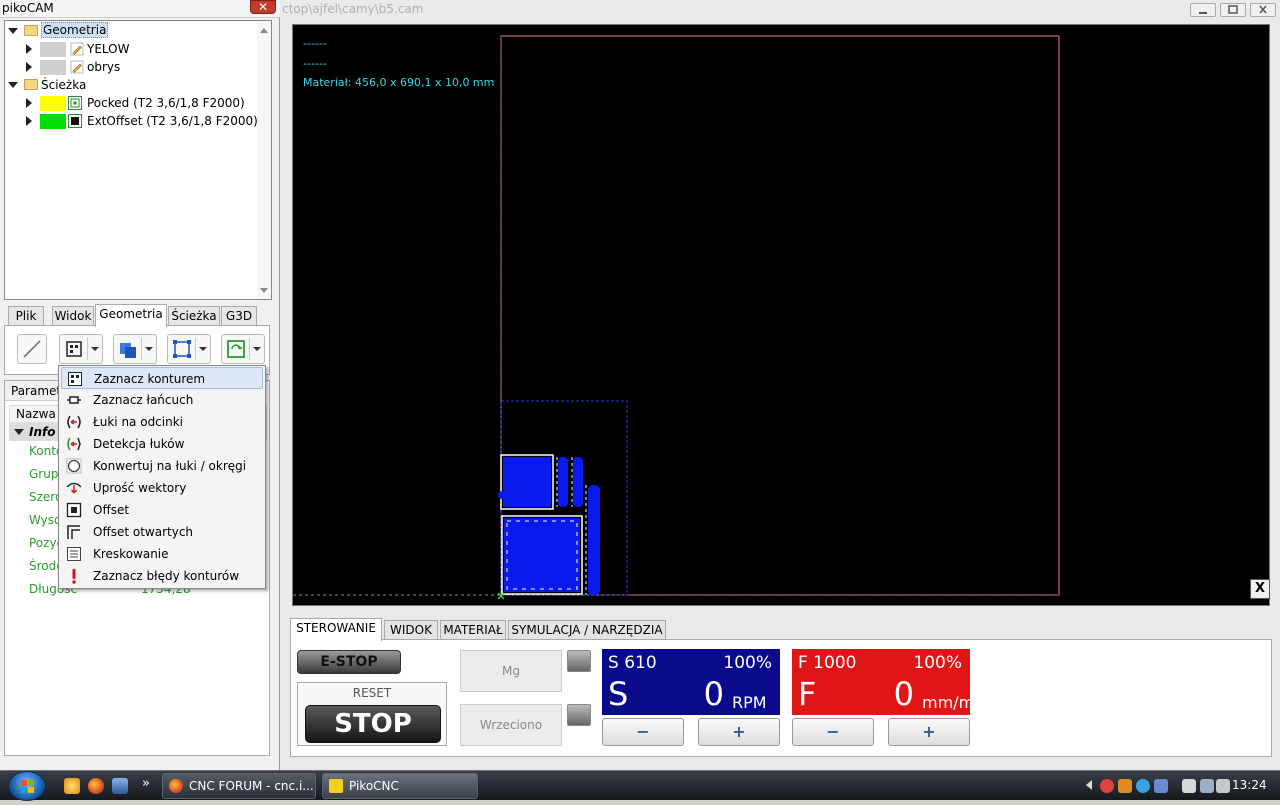 This screenshot has height=805, width=1280. What do you see at coordinates (31, 30) in the screenshot?
I see `folder-icon` at bounding box center [31, 30].